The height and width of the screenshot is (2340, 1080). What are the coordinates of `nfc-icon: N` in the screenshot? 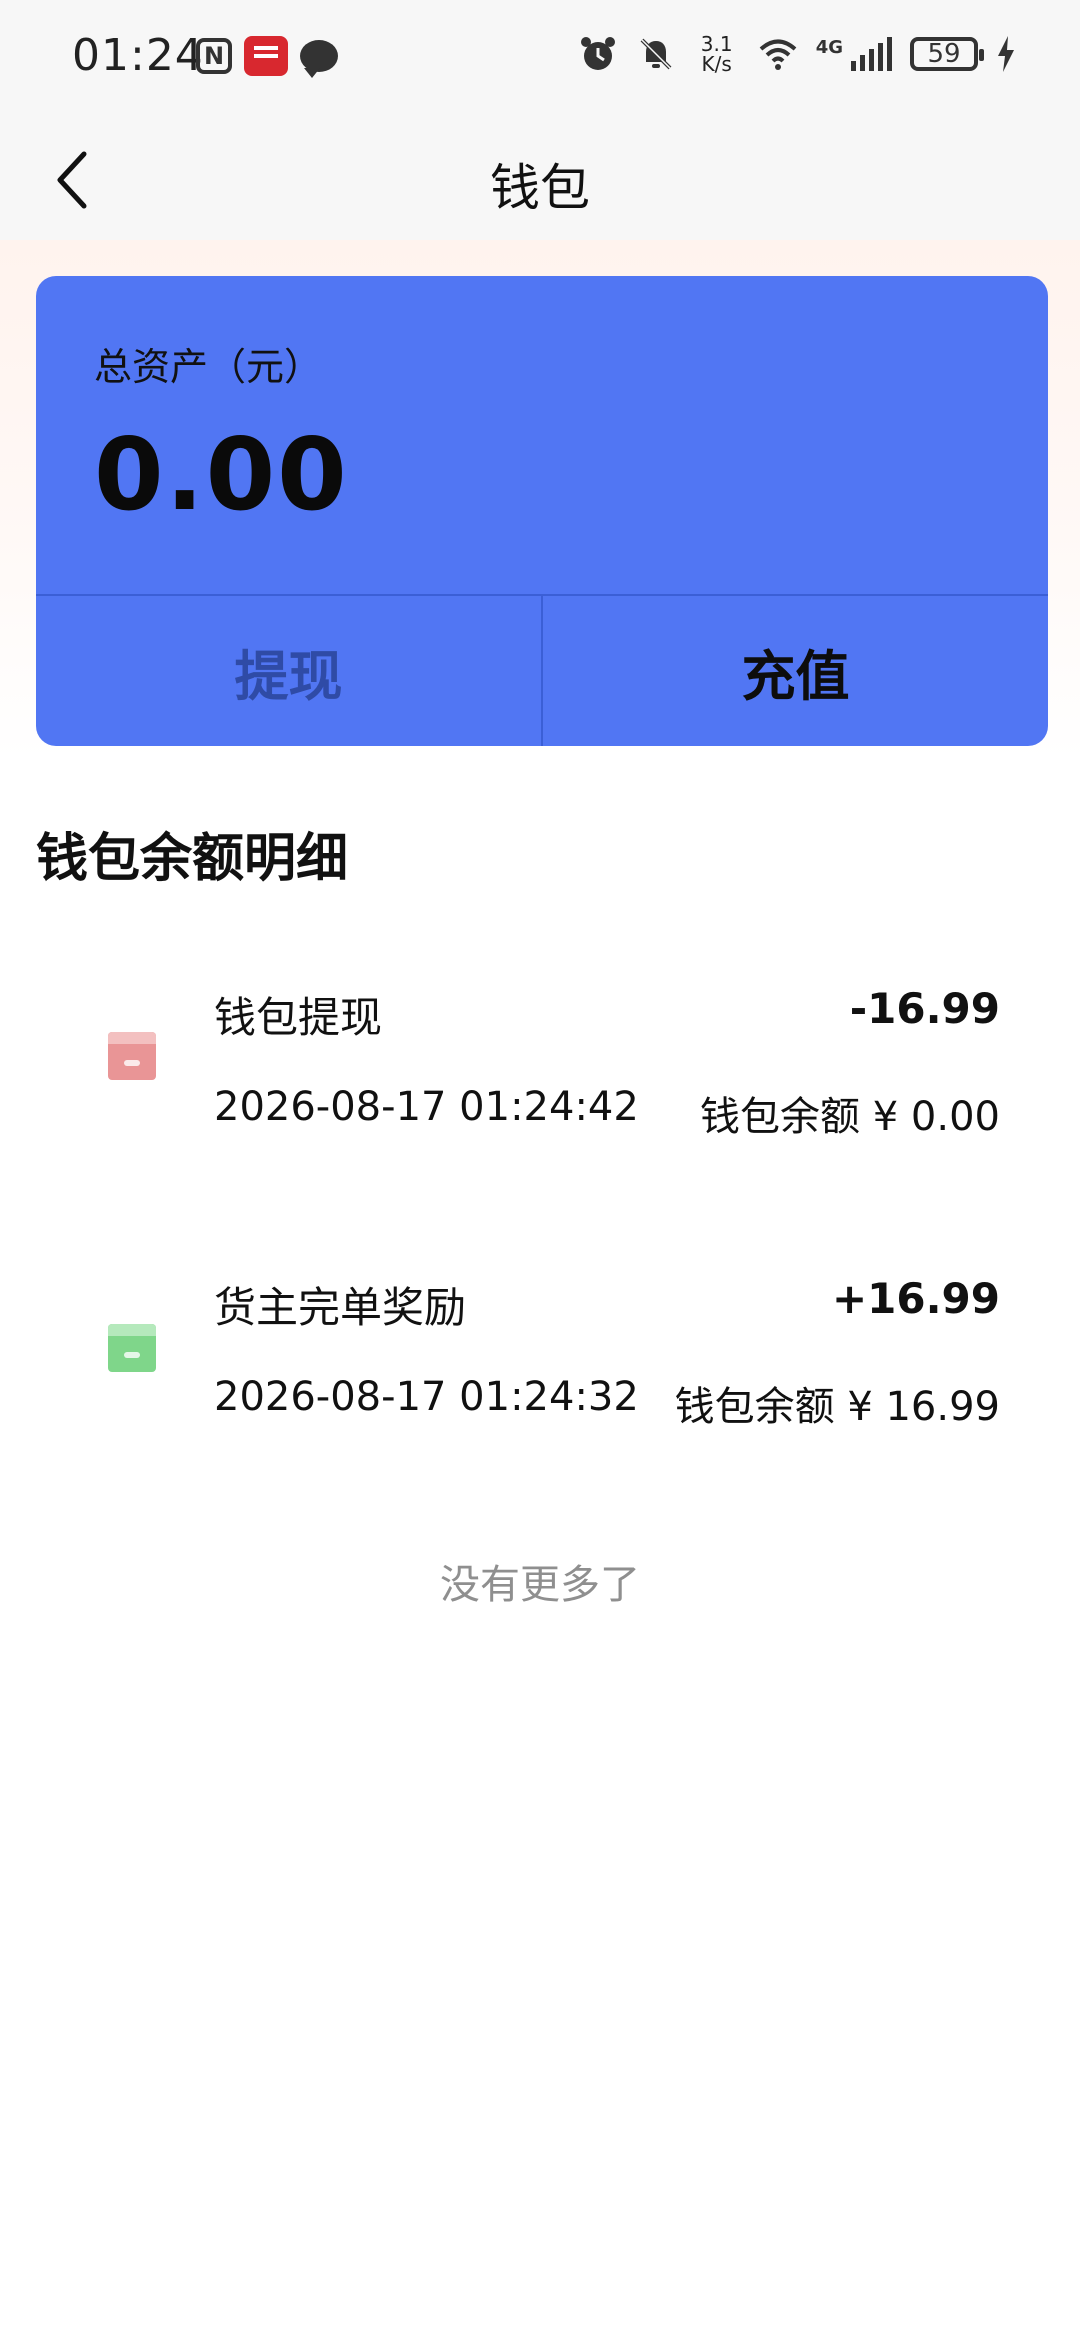 It's located at (214, 56).